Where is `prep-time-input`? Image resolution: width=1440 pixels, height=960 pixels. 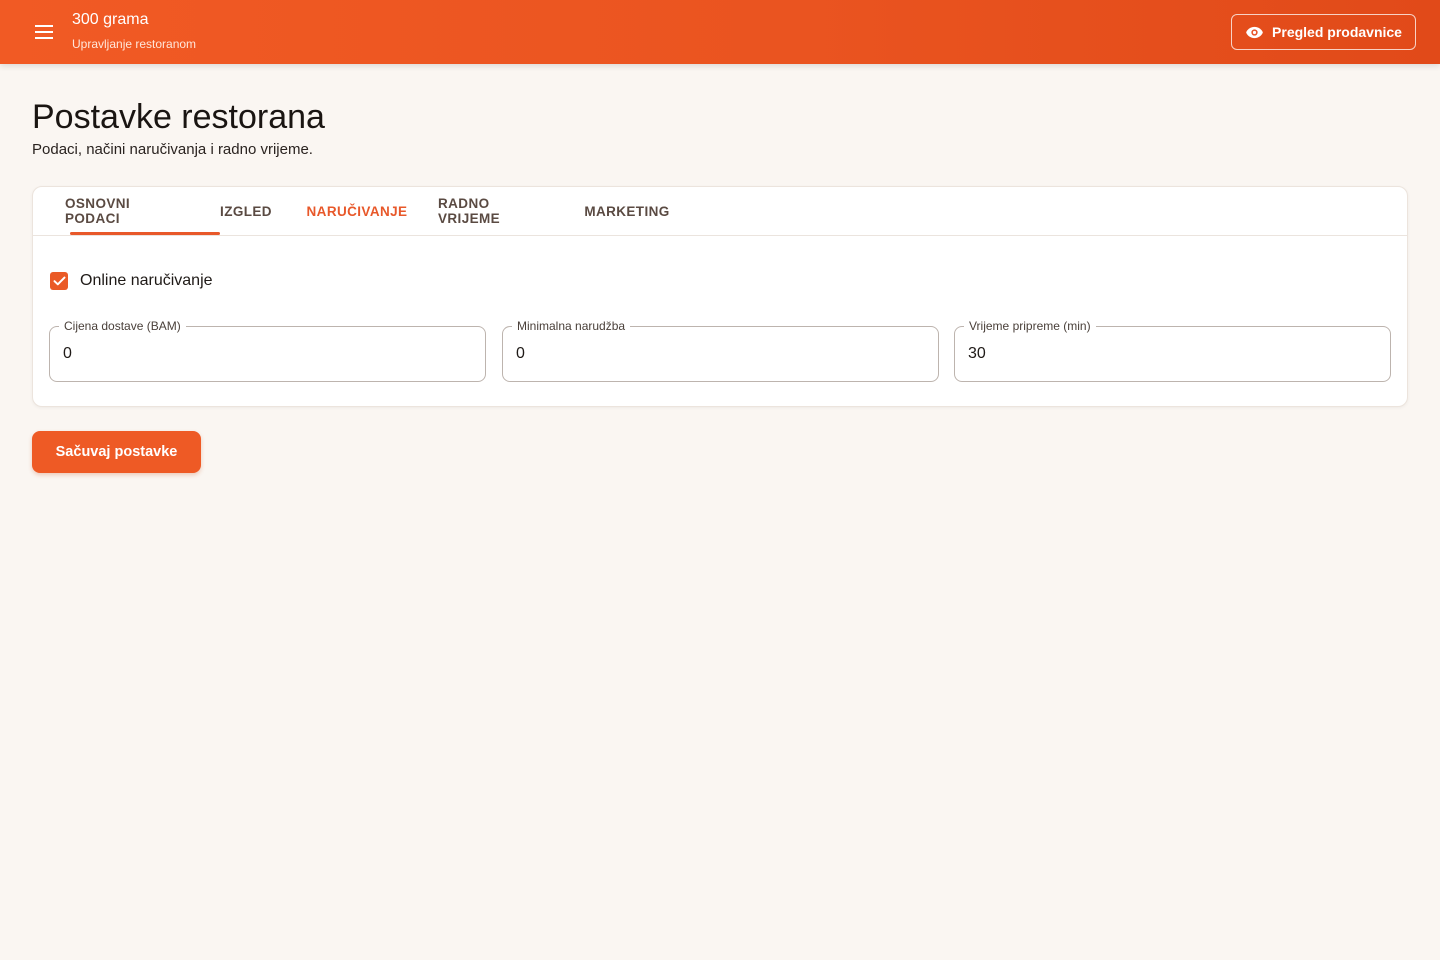
prep-time-input is located at coordinates (1172, 354).